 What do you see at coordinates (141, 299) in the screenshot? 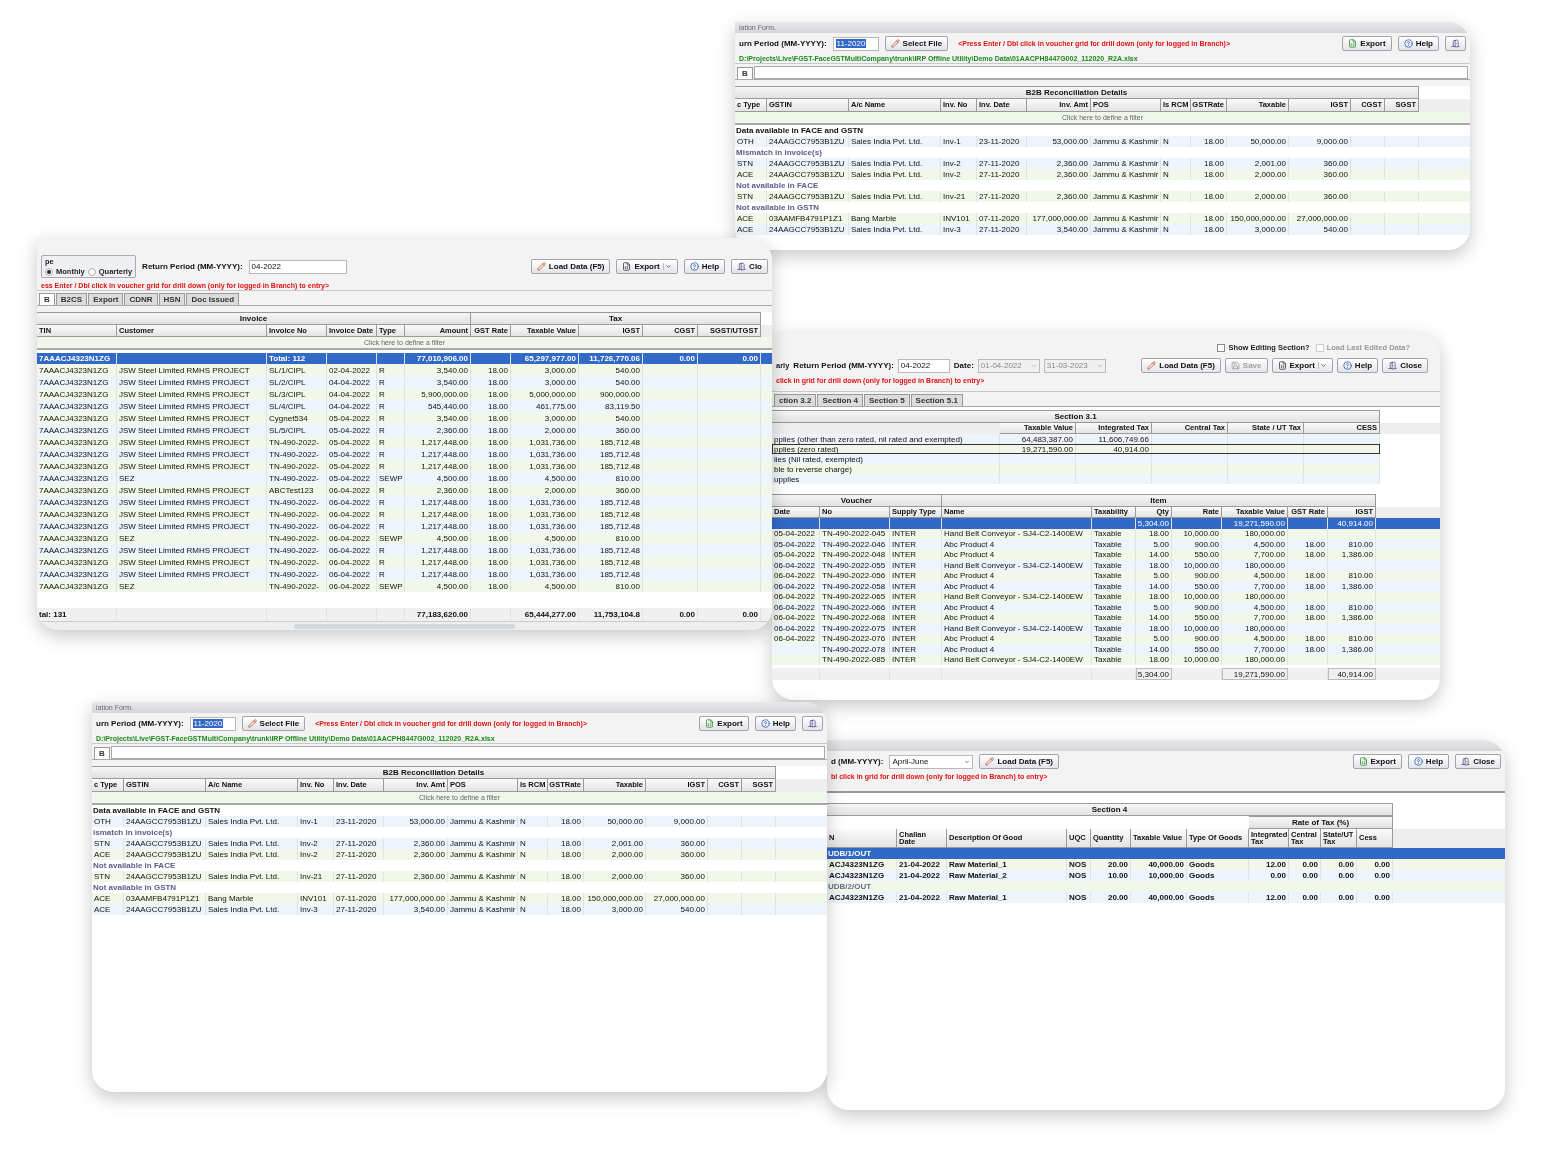
I see `tab: CDNR` at bounding box center [141, 299].